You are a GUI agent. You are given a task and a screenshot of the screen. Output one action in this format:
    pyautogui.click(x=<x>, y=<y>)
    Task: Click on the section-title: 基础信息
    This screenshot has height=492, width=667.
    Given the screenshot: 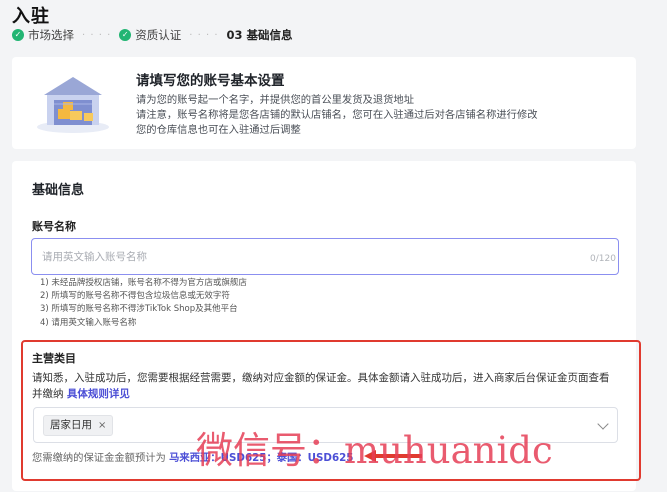 What is the action you would take?
    pyautogui.click(x=58, y=190)
    